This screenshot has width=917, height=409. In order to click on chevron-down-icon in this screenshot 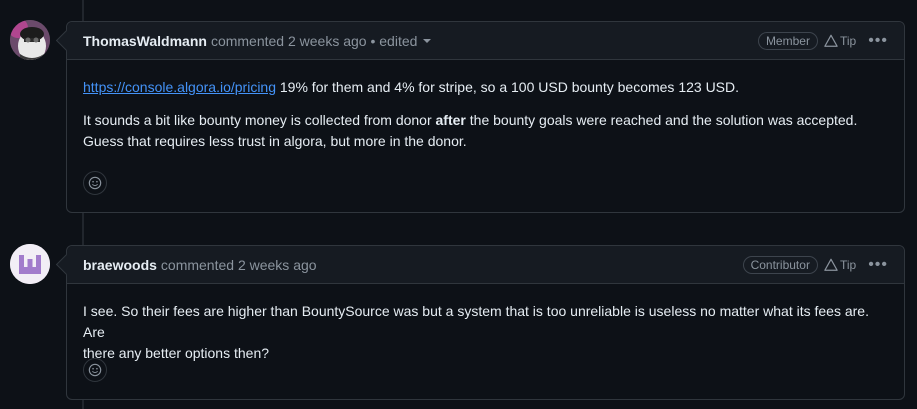, I will do `click(427, 40)`.